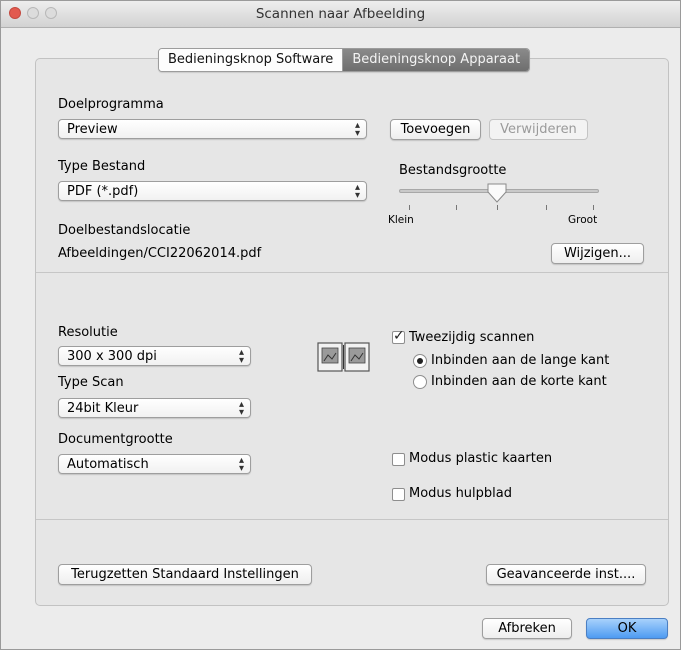 The image size is (681, 650). I want to click on plastic-card-checkbox, so click(398, 459).